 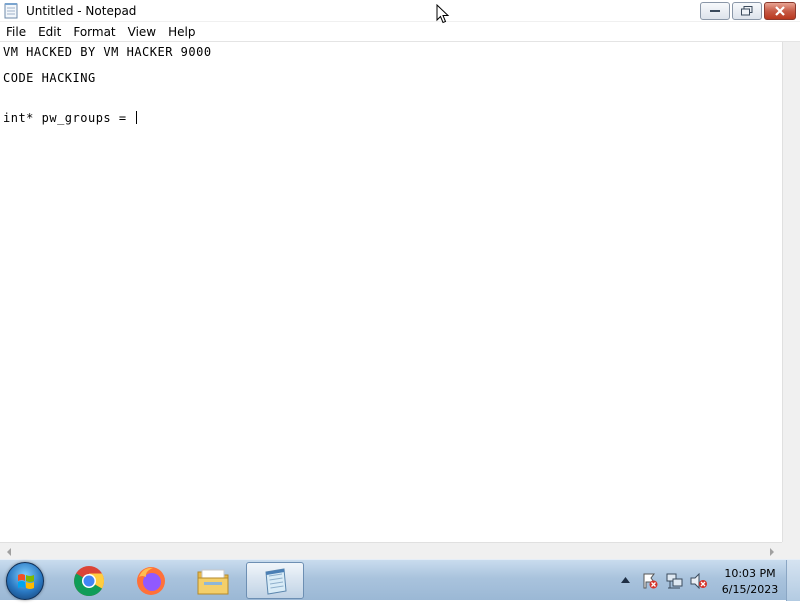 I want to click on show-desktop-button, so click(x=793, y=580).